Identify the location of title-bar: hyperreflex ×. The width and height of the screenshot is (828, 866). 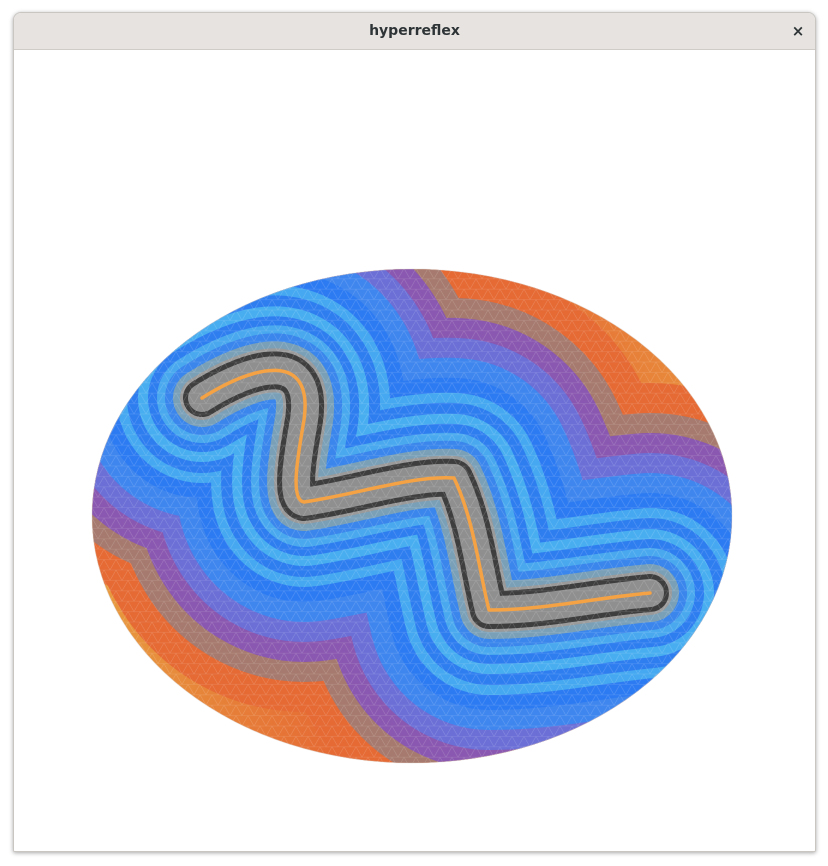
(414, 31).